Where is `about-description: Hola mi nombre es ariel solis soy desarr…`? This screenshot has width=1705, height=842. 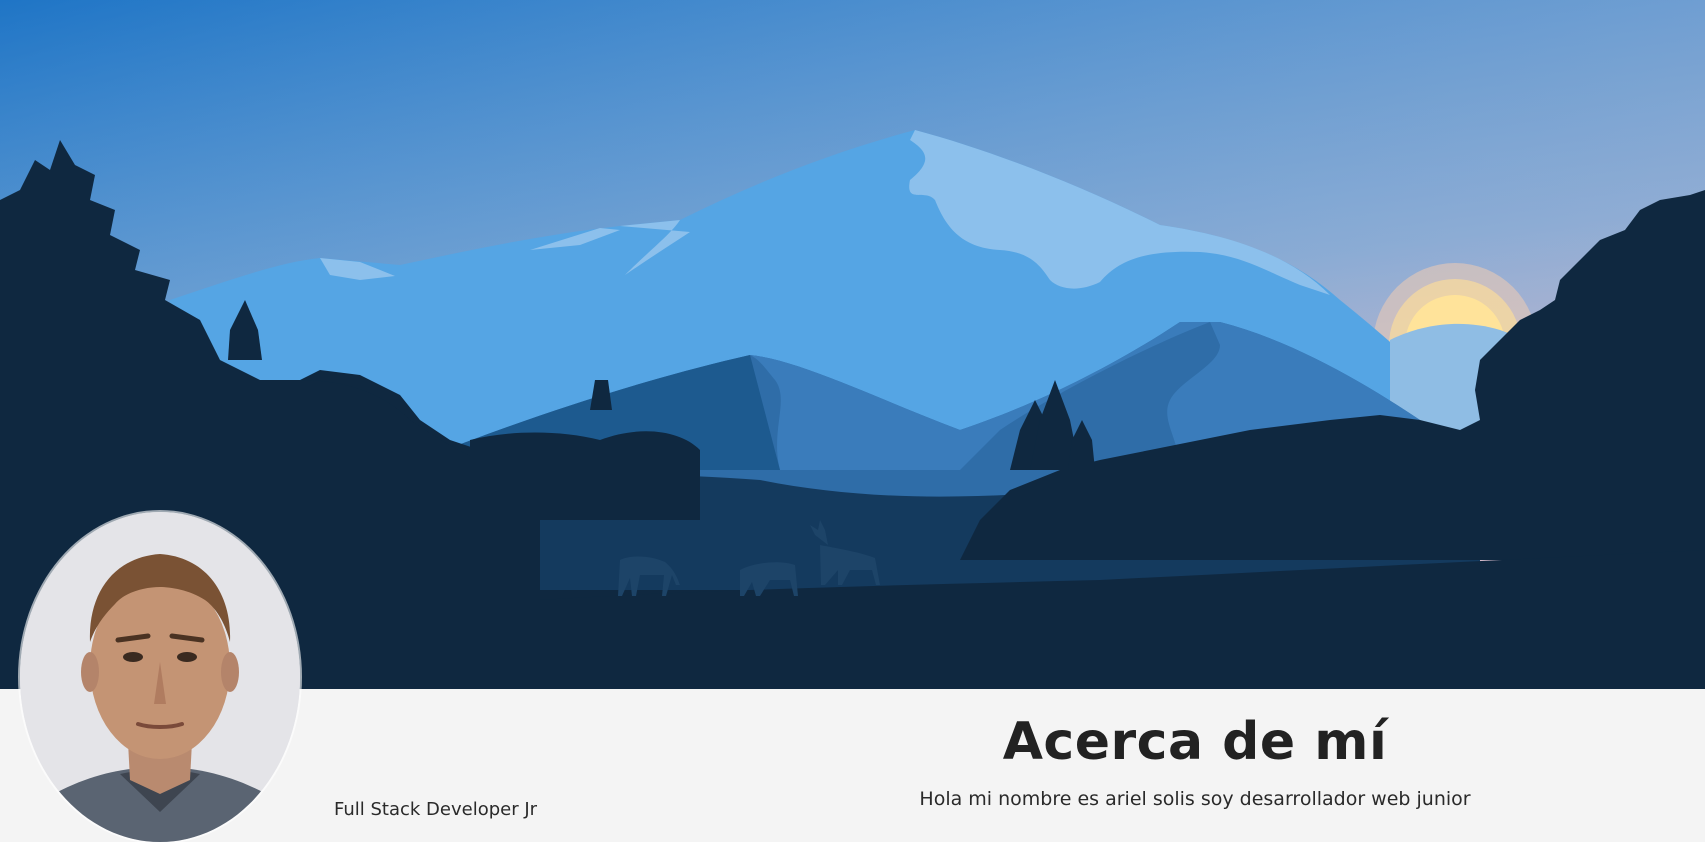
about-description: Hola mi nombre es ariel solis soy desarr… is located at coordinates (1195, 799).